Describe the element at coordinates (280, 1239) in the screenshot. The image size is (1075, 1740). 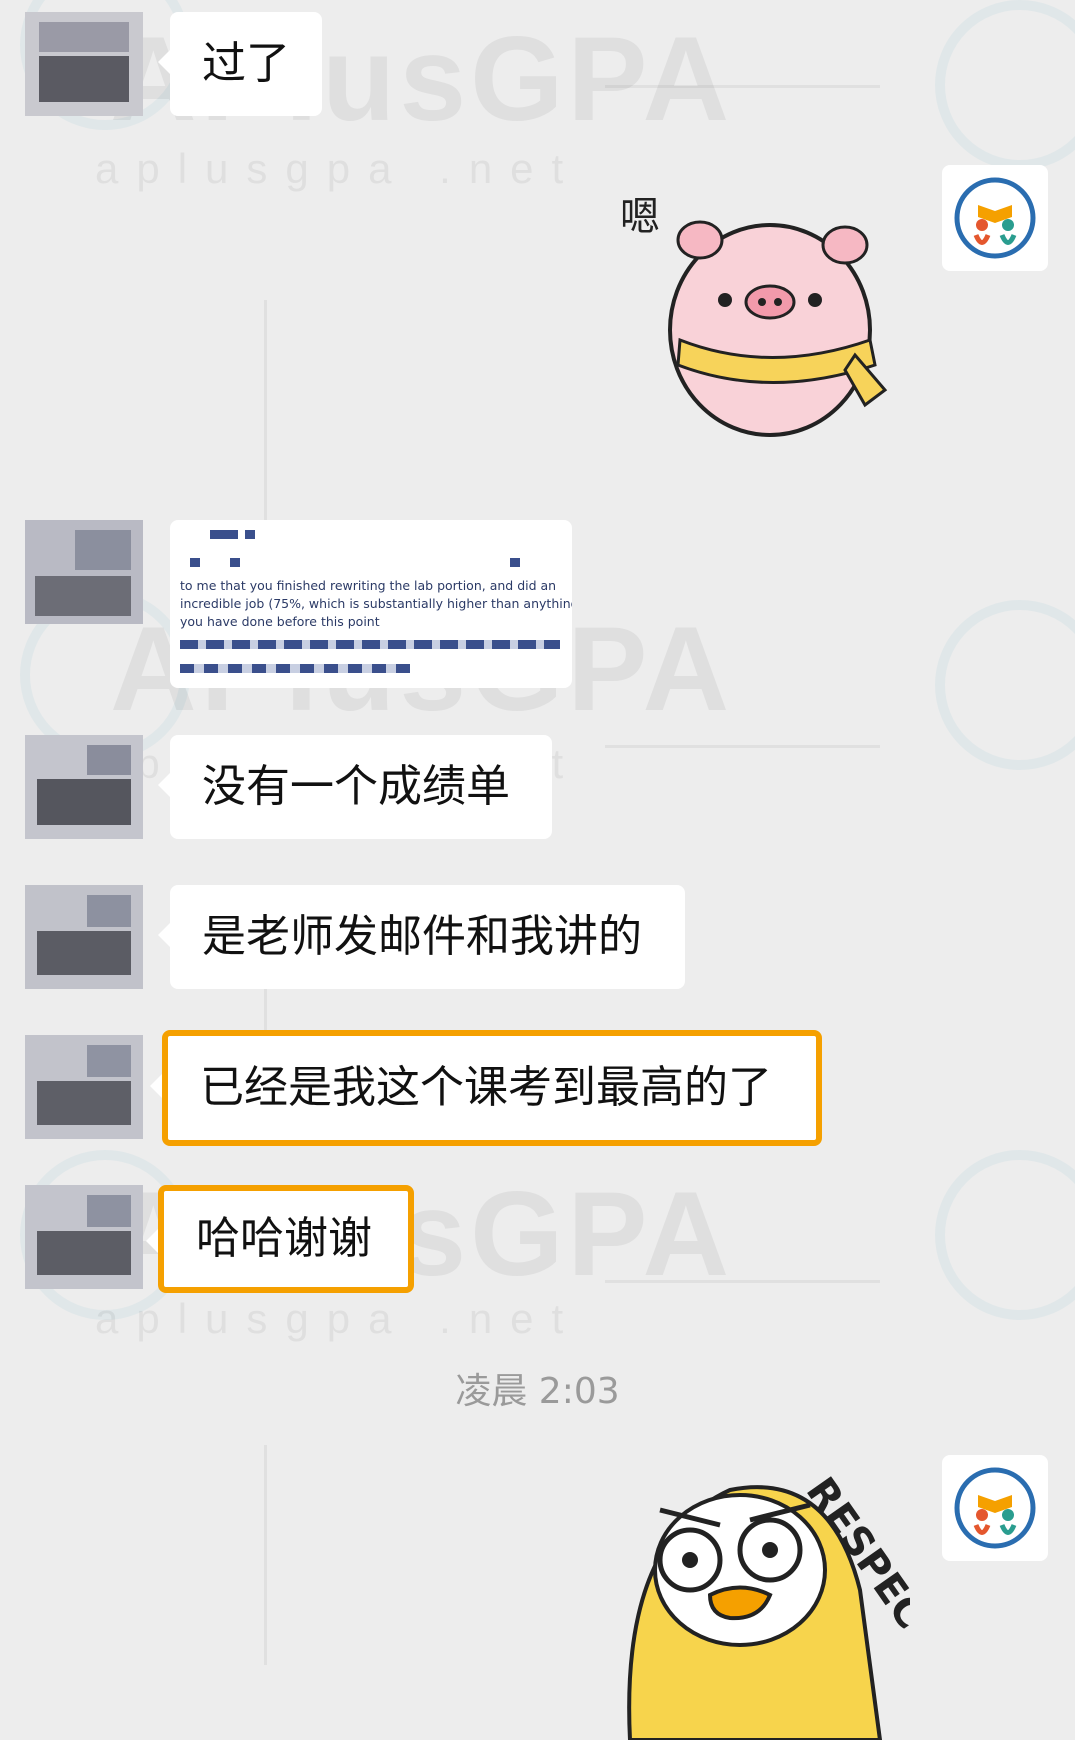
I see `highlighted-message-bubble: 哈哈谢谢` at that location.